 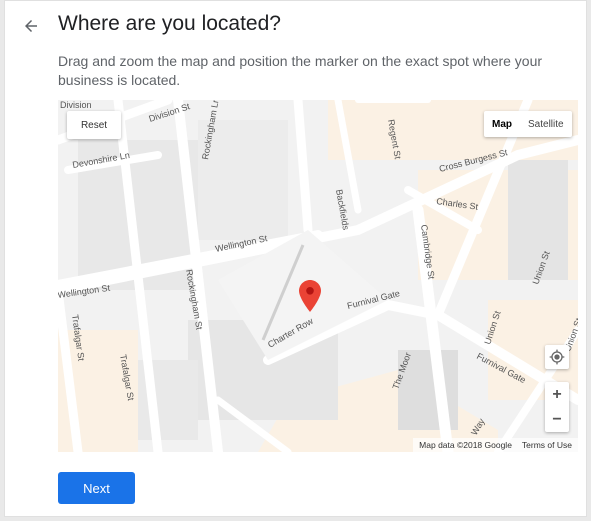 What do you see at coordinates (94, 125) in the screenshot?
I see `reset-button: Reset` at bounding box center [94, 125].